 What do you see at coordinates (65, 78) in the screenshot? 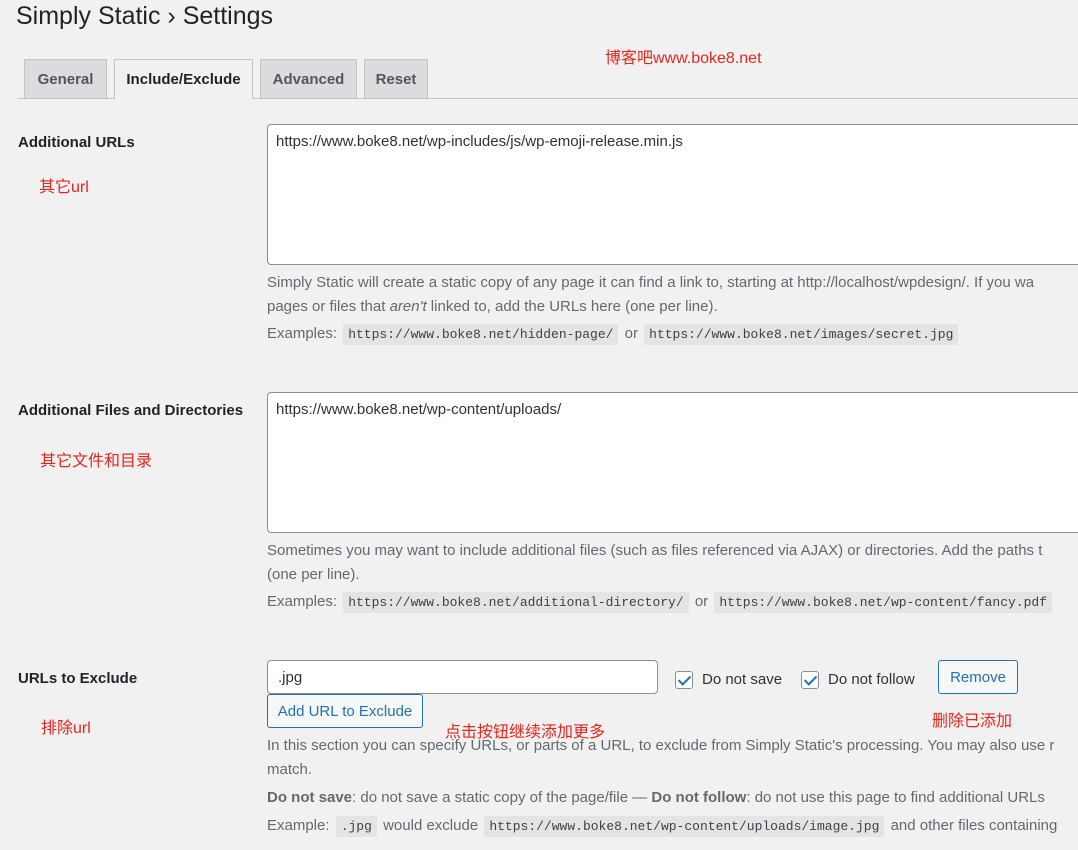
I see `tab-general: General` at bounding box center [65, 78].